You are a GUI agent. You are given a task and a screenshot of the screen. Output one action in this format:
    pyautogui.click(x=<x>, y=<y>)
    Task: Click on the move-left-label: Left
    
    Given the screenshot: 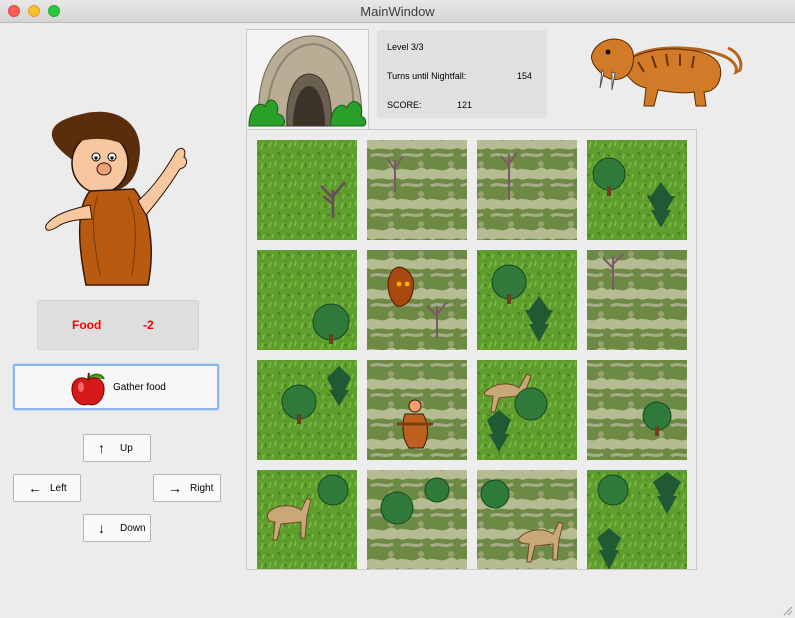 What is the action you would take?
    pyautogui.click(x=58, y=488)
    